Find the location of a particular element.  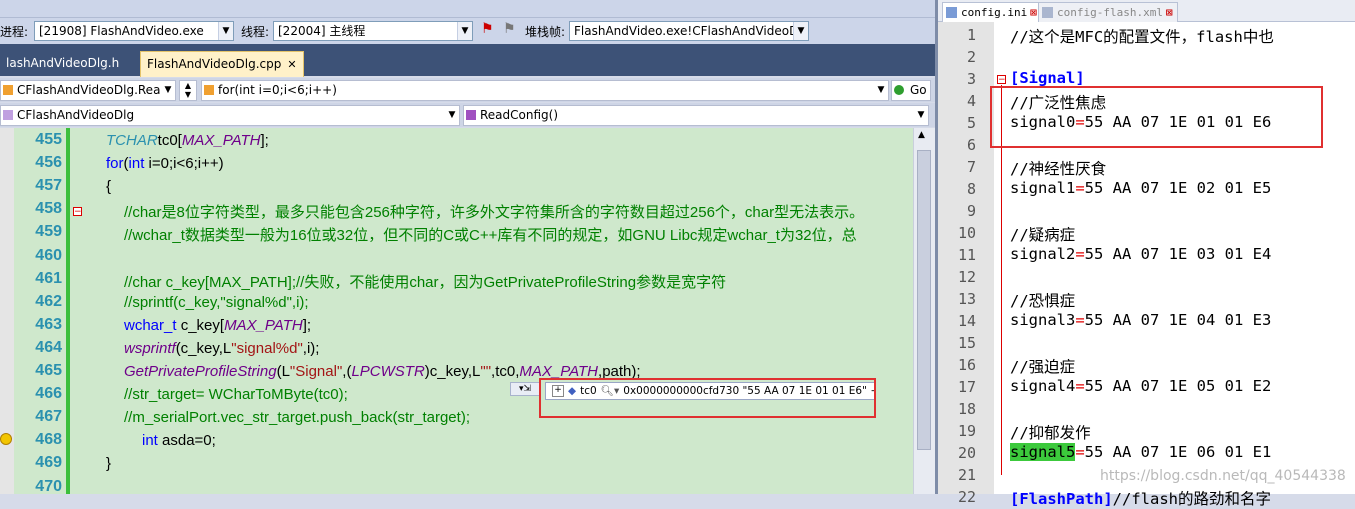

ini-line: signal2=55 AA 07 1E 03 01 E4 is located at coordinates (1140, 254).